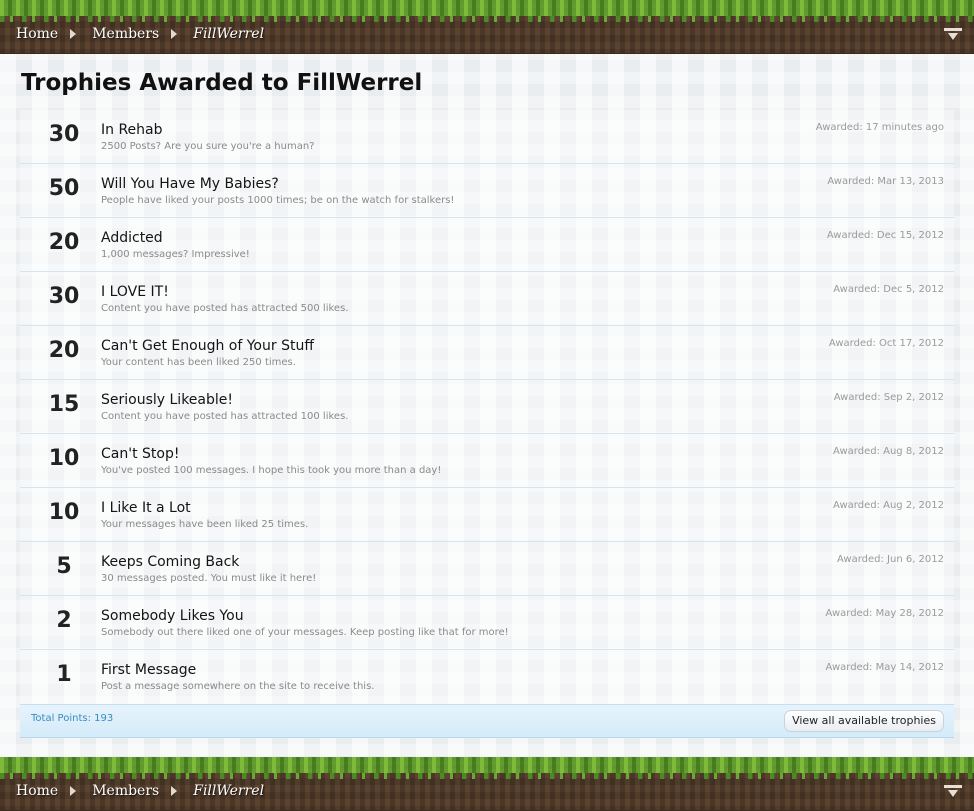  Describe the element at coordinates (888, 397) in the screenshot. I see `trophy-award-date: Awarded: Sep 2, 2012` at that location.